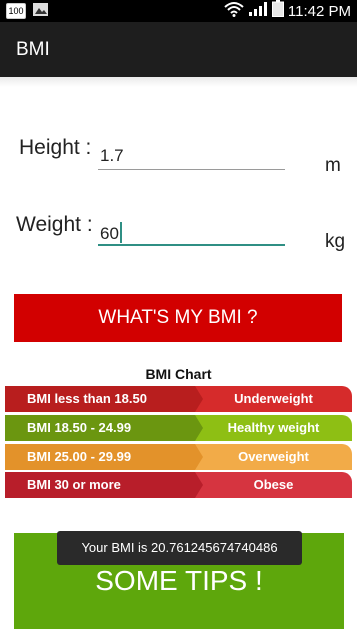  What do you see at coordinates (273, 485) in the screenshot?
I see `bmi-category-label: Obese` at bounding box center [273, 485].